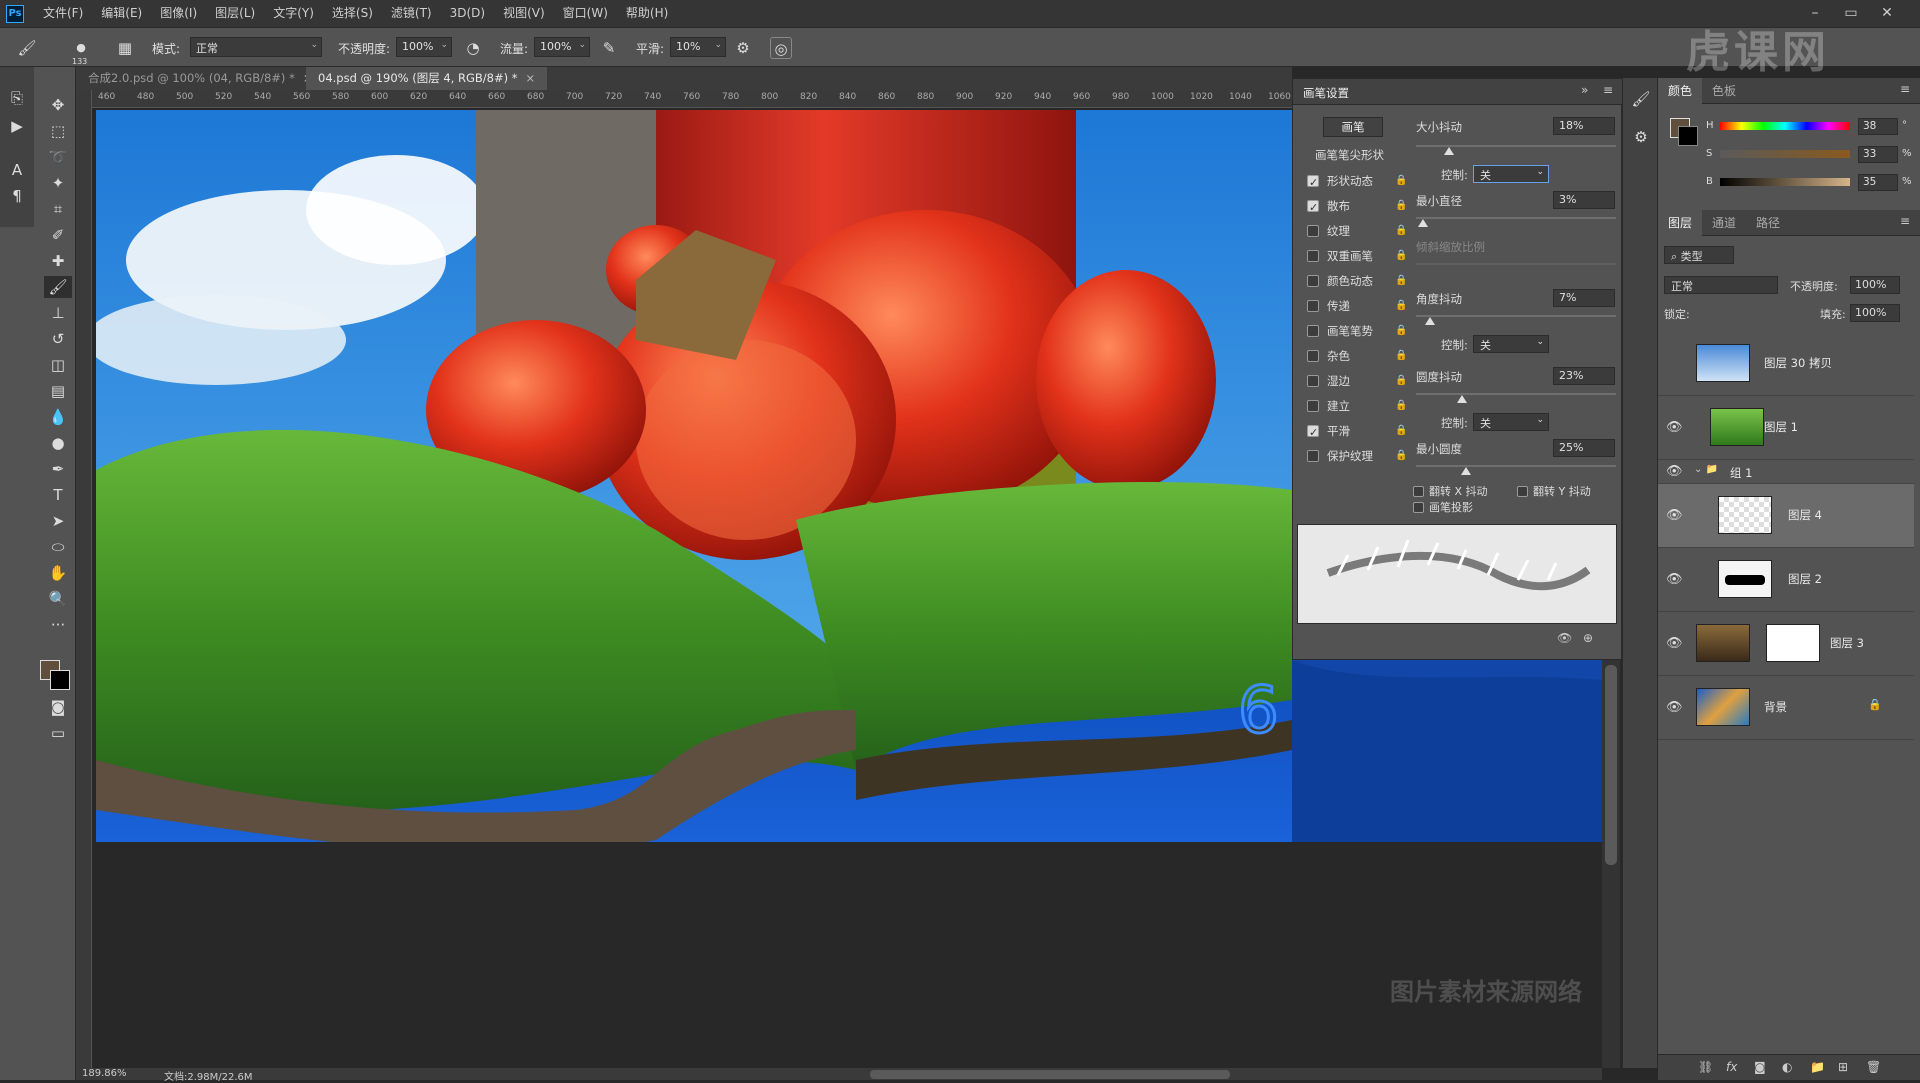 This screenshot has width=1920, height=1083. What do you see at coordinates (1786, 644) in the screenshot?
I see `layer-row: 👁 图层 3` at bounding box center [1786, 644].